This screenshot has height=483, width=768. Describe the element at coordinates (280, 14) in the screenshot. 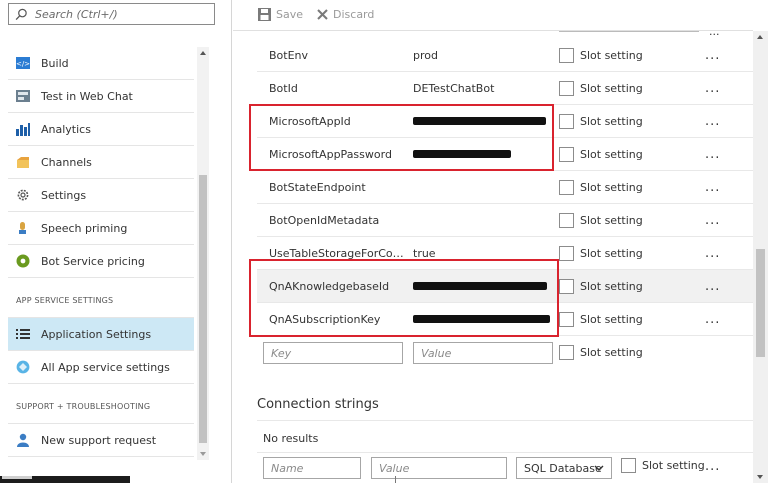

I see `save-button: Save` at that location.